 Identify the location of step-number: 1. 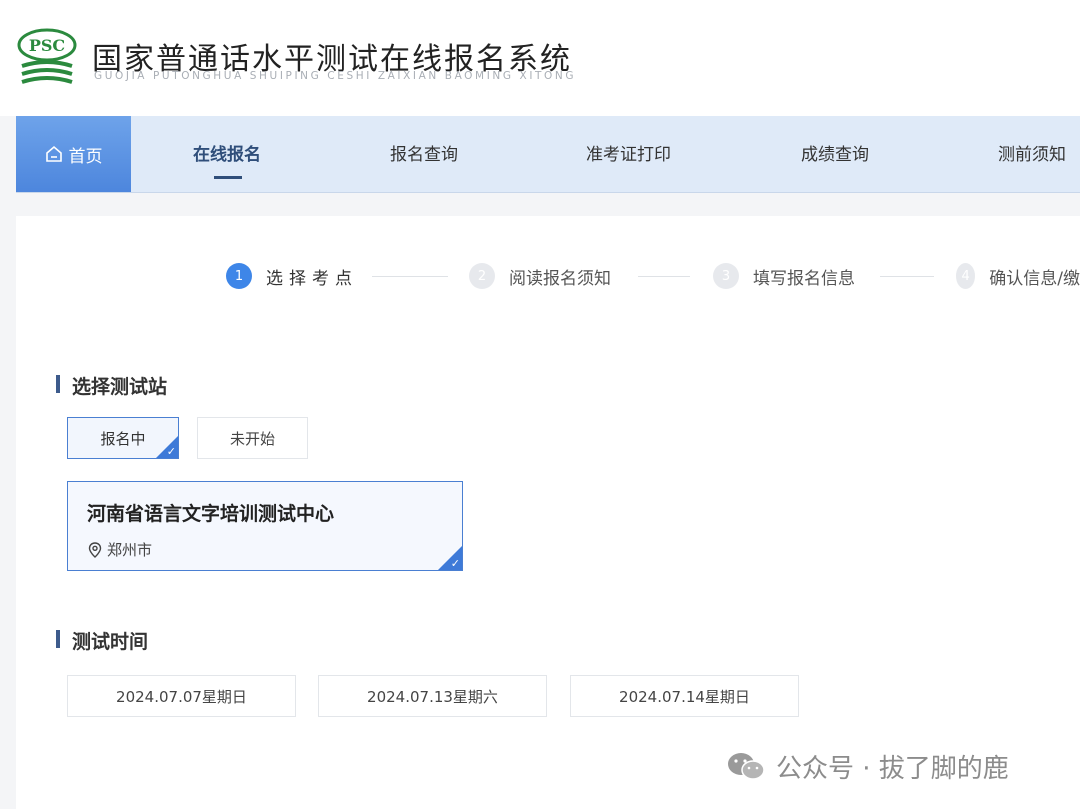
(239, 276).